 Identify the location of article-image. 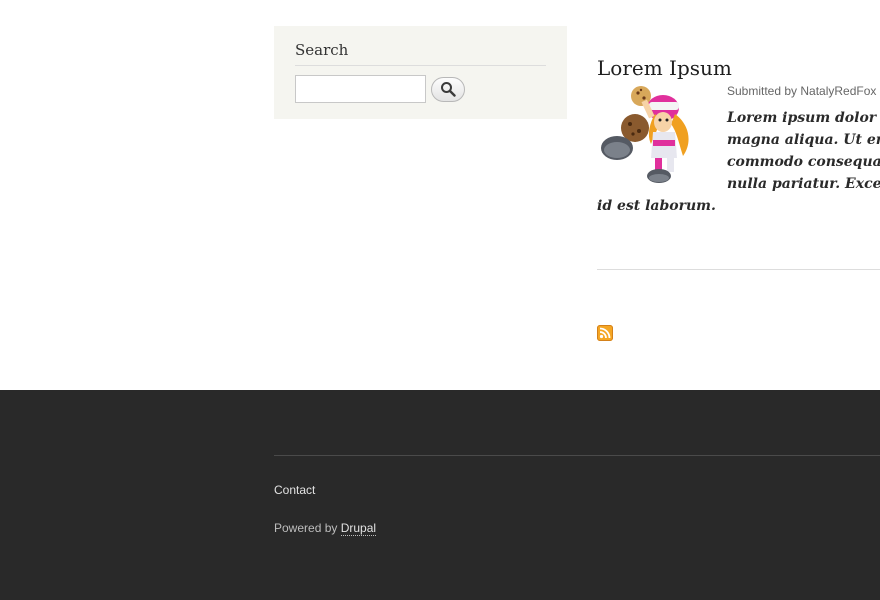
(645, 134).